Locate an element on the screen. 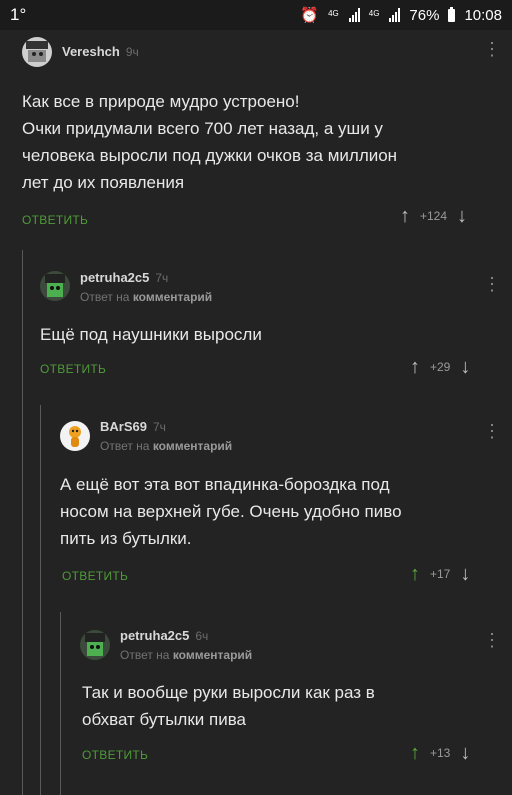 The width and height of the screenshot is (512, 795). comment-time: 6ч is located at coordinates (202, 636).